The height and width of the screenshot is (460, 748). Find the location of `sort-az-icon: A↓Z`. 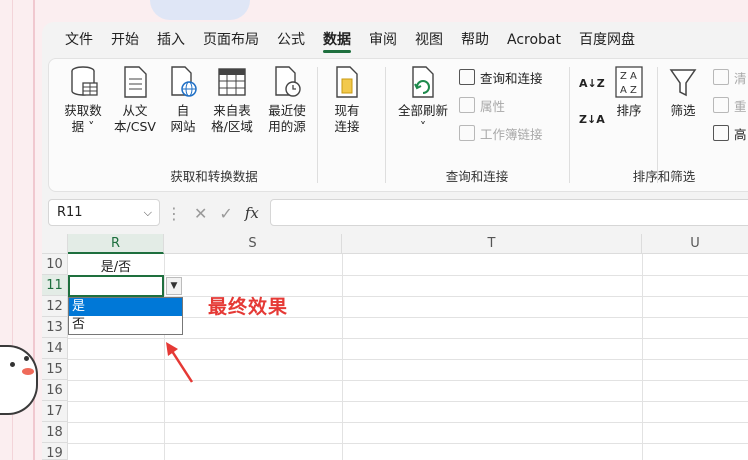

sort-az-icon: A↓Z is located at coordinates (592, 83).